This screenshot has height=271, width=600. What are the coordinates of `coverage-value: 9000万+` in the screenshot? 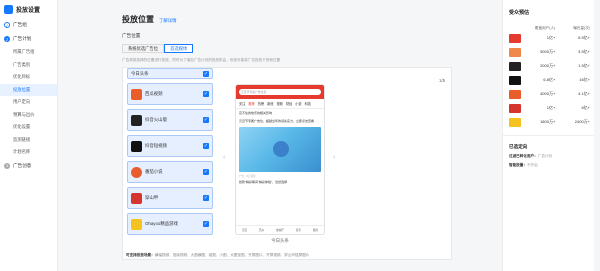 It's located at (548, 51).